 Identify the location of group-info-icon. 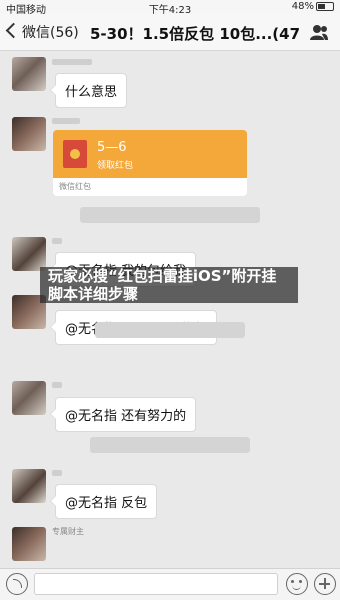
(319, 32).